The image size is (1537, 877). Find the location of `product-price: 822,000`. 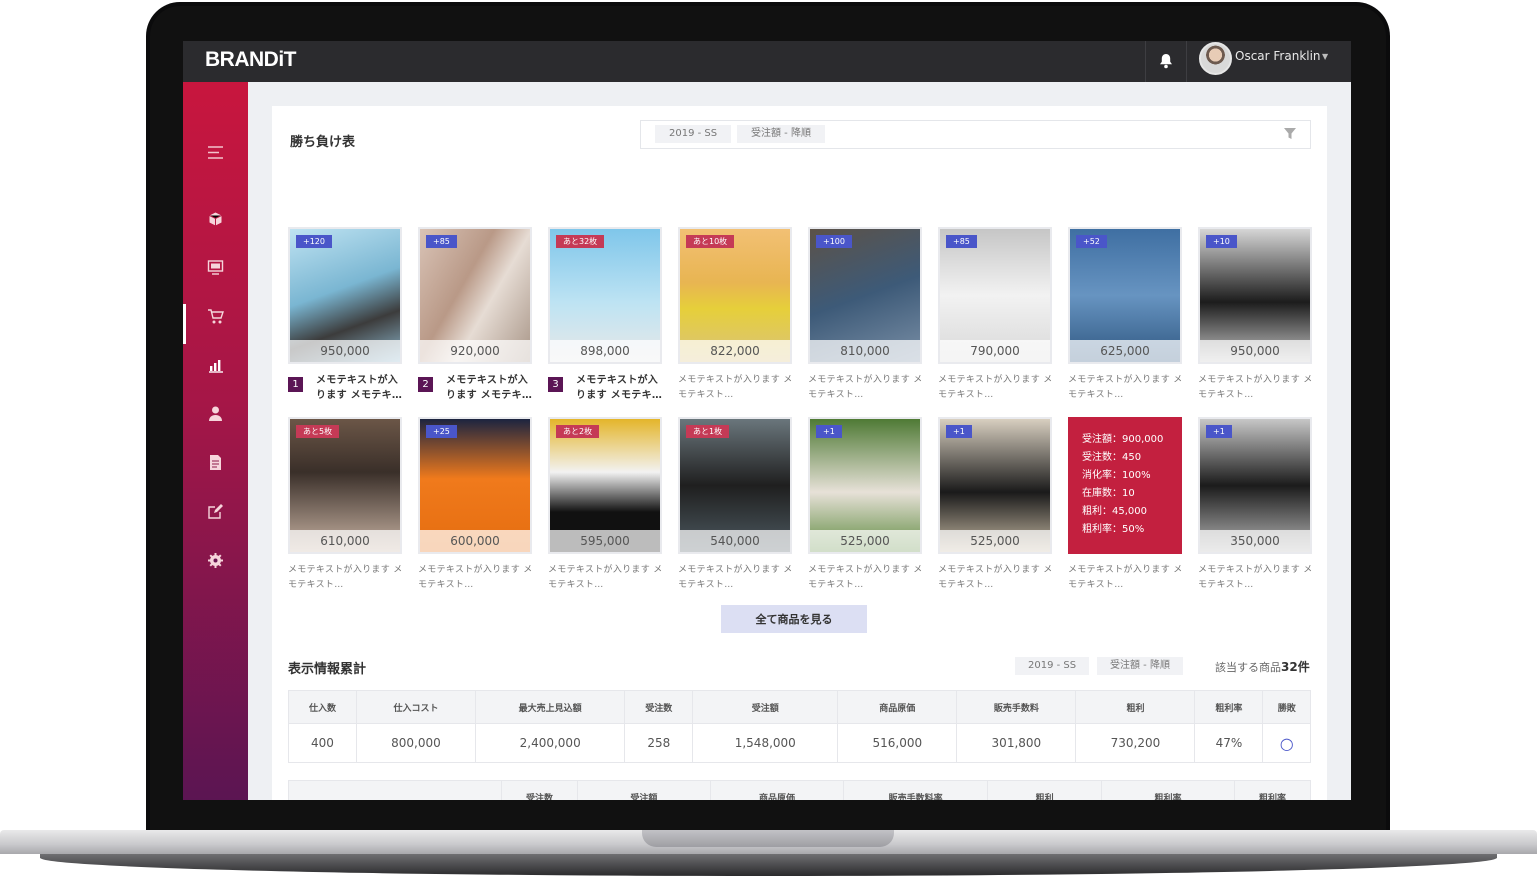

product-price: 822,000 is located at coordinates (735, 351).